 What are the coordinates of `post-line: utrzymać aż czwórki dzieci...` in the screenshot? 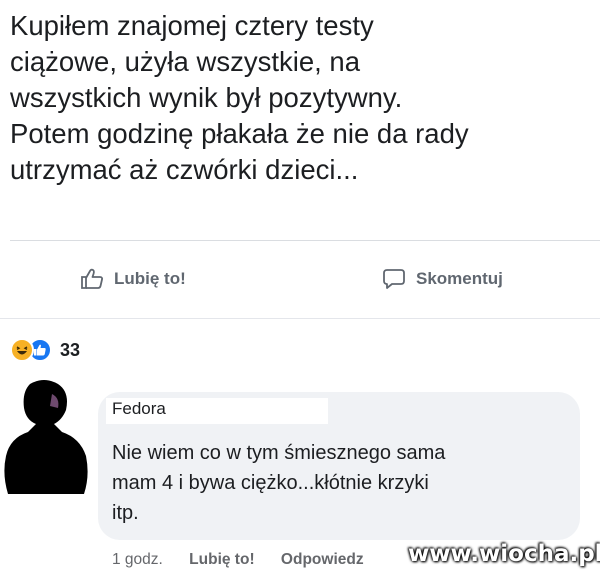 It's located at (184, 169).